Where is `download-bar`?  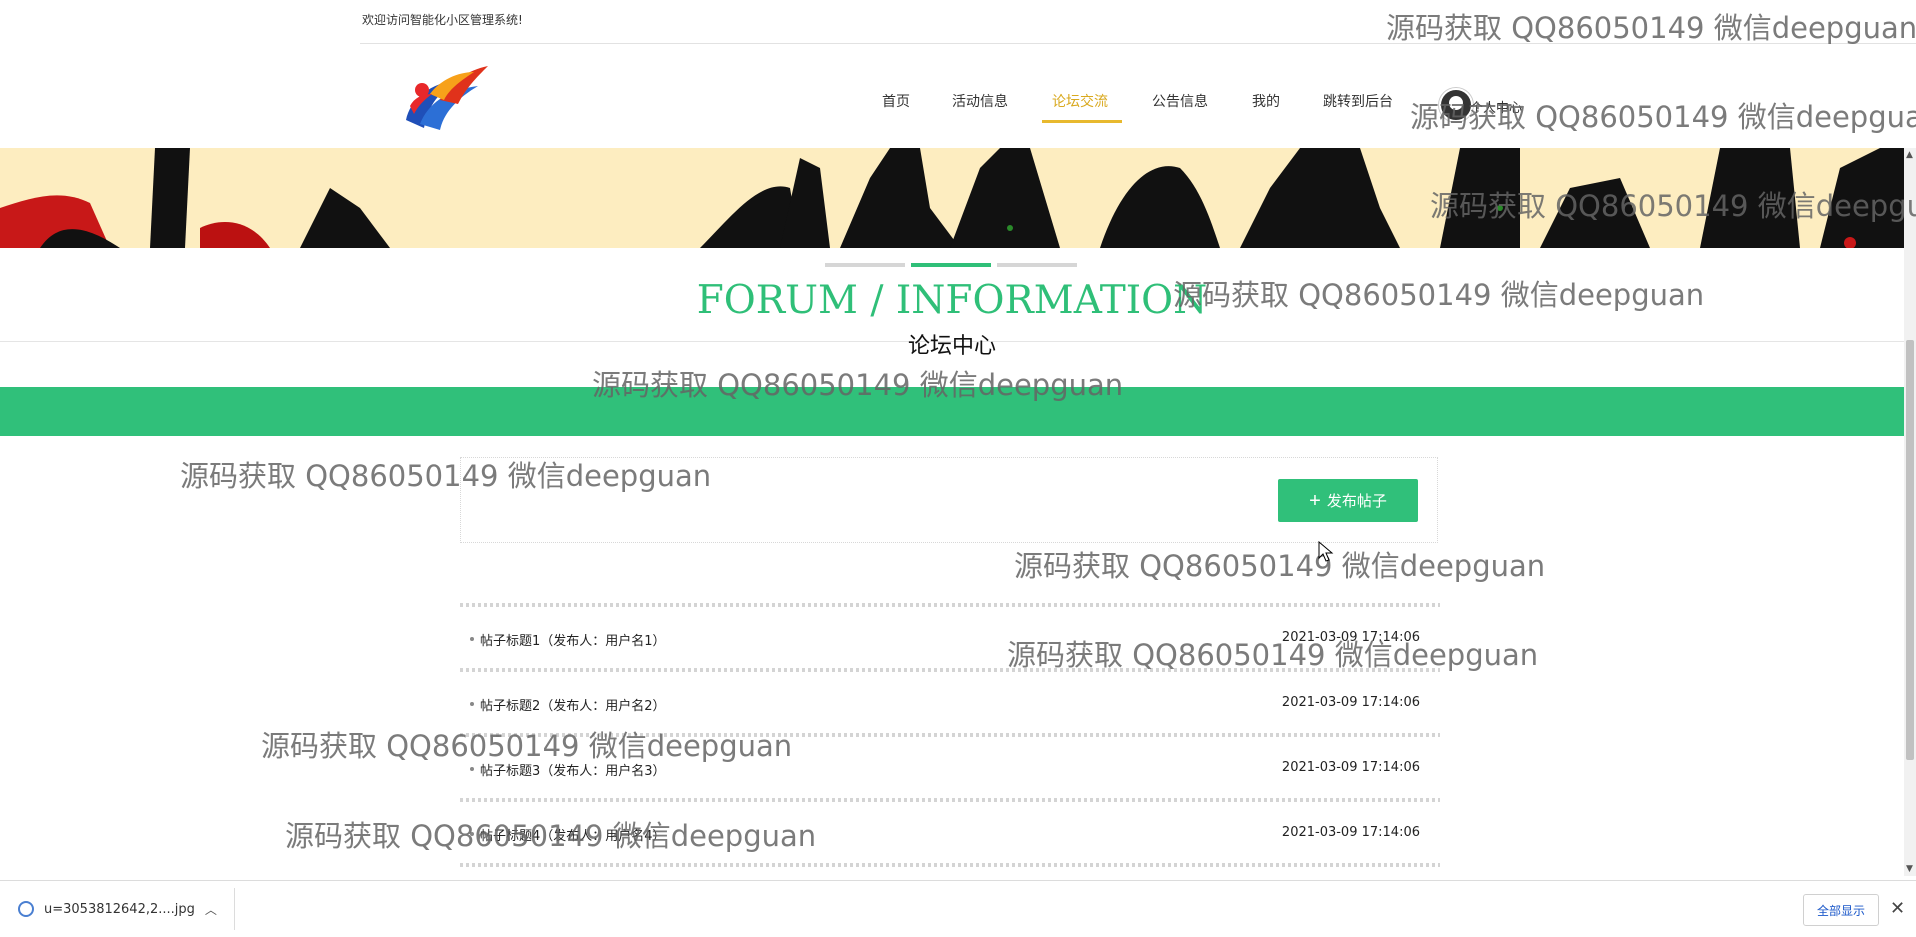
download-bar is located at coordinates (958, 908).